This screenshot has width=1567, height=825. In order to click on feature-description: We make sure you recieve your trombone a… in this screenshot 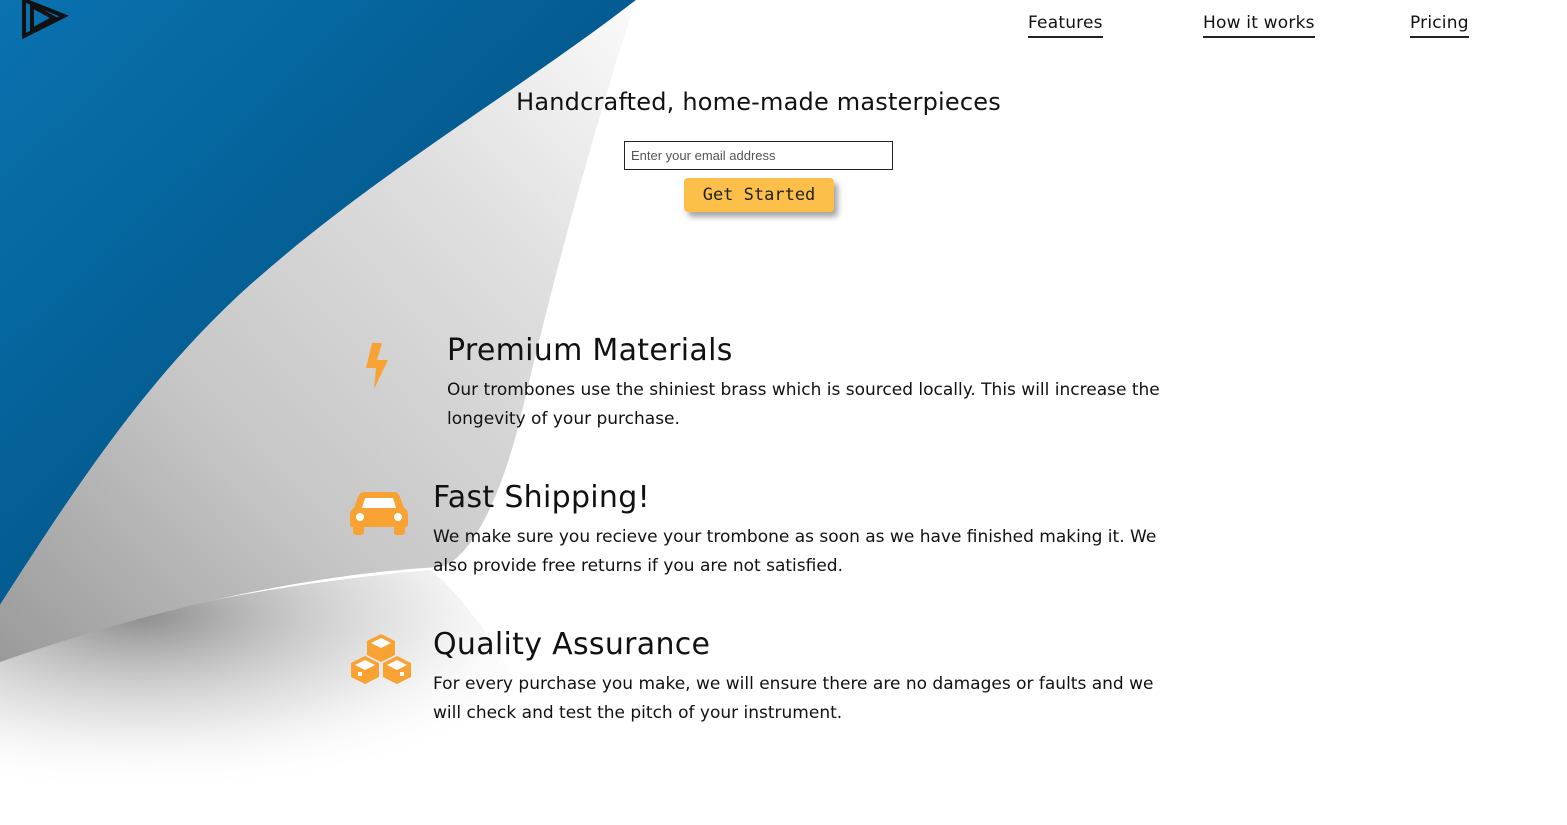, I will do `click(795, 551)`.